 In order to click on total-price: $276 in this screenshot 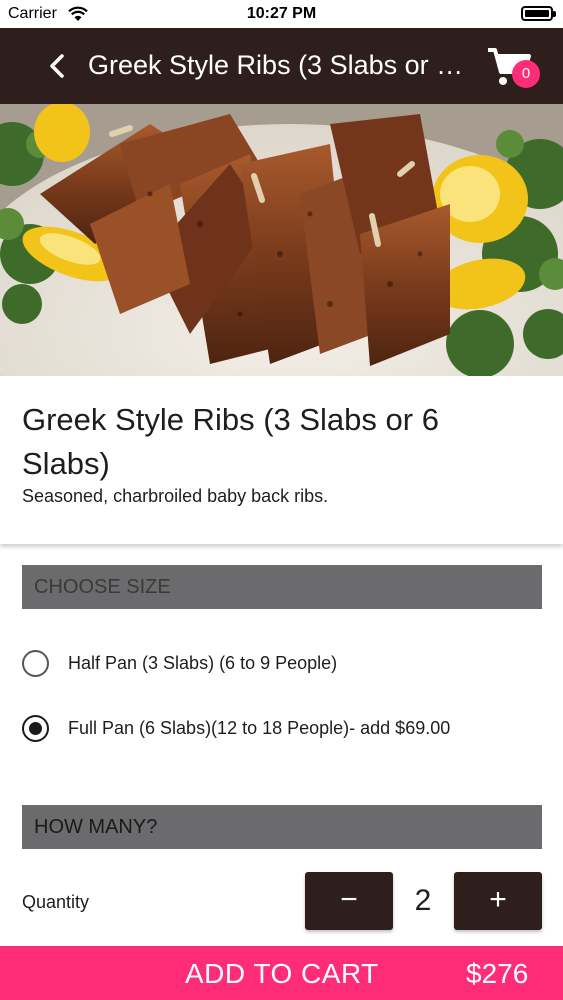, I will do `click(497, 973)`.